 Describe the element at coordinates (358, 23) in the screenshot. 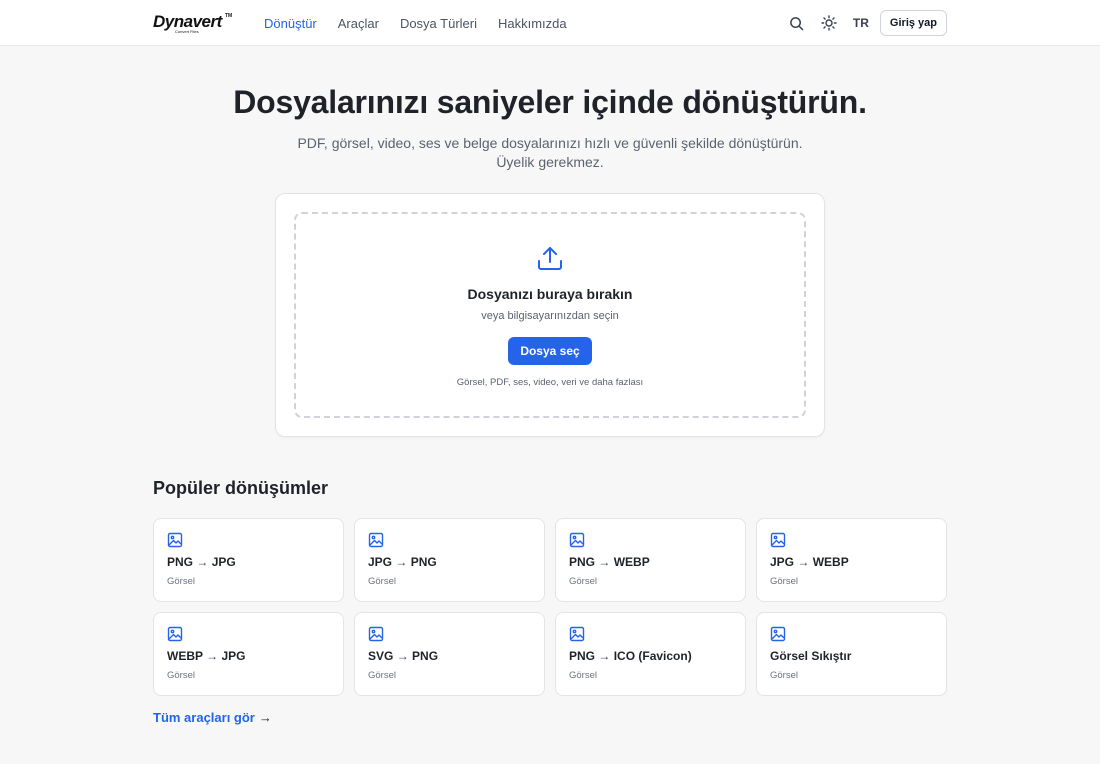

I see `nav-tools: Araçlar` at that location.